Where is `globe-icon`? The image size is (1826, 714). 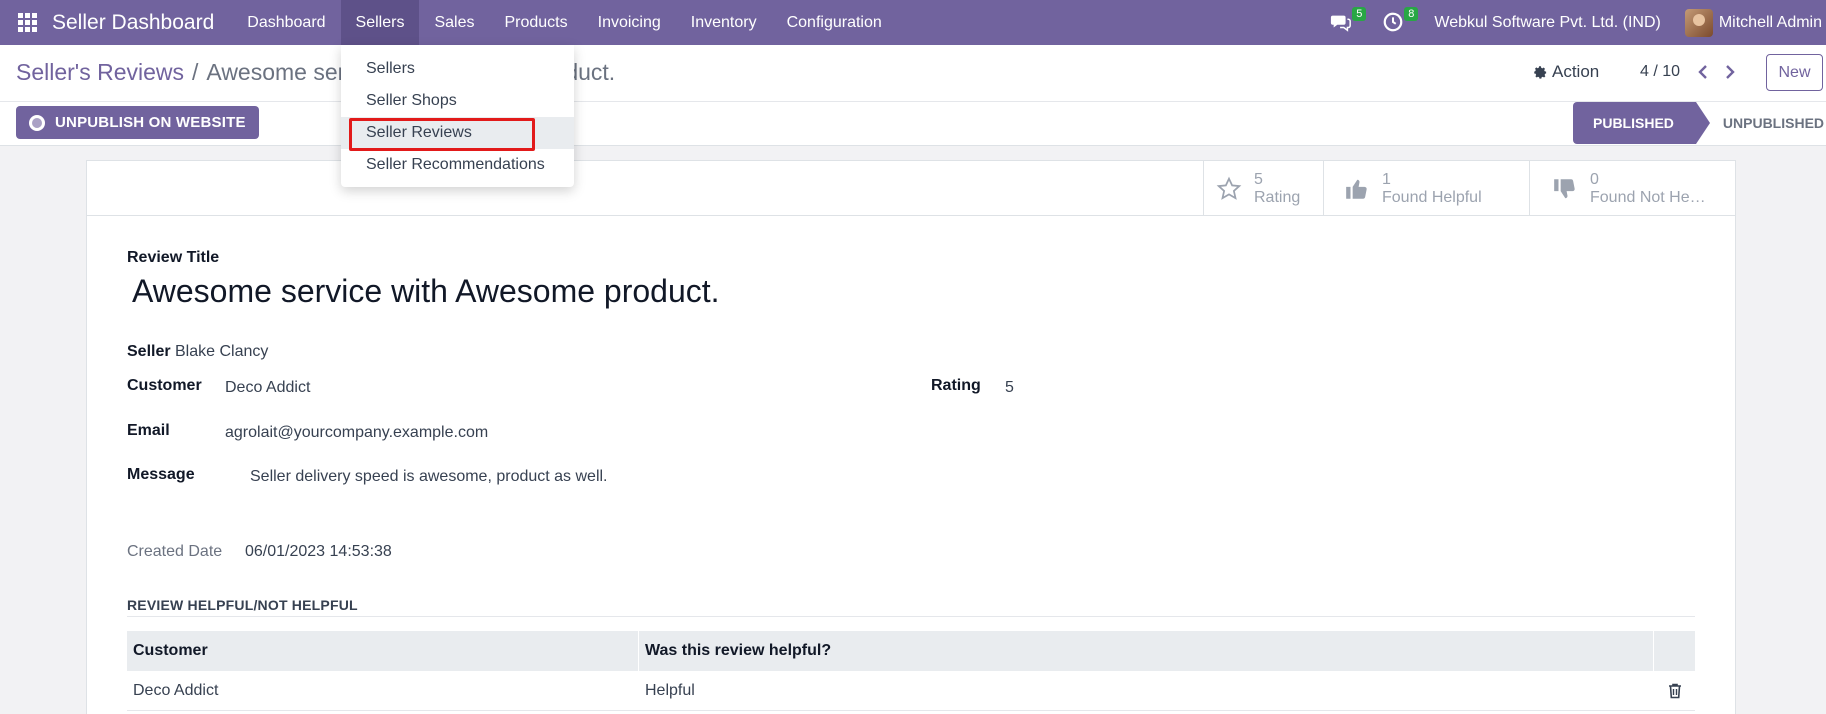 globe-icon is located at coordinates (37, 122).